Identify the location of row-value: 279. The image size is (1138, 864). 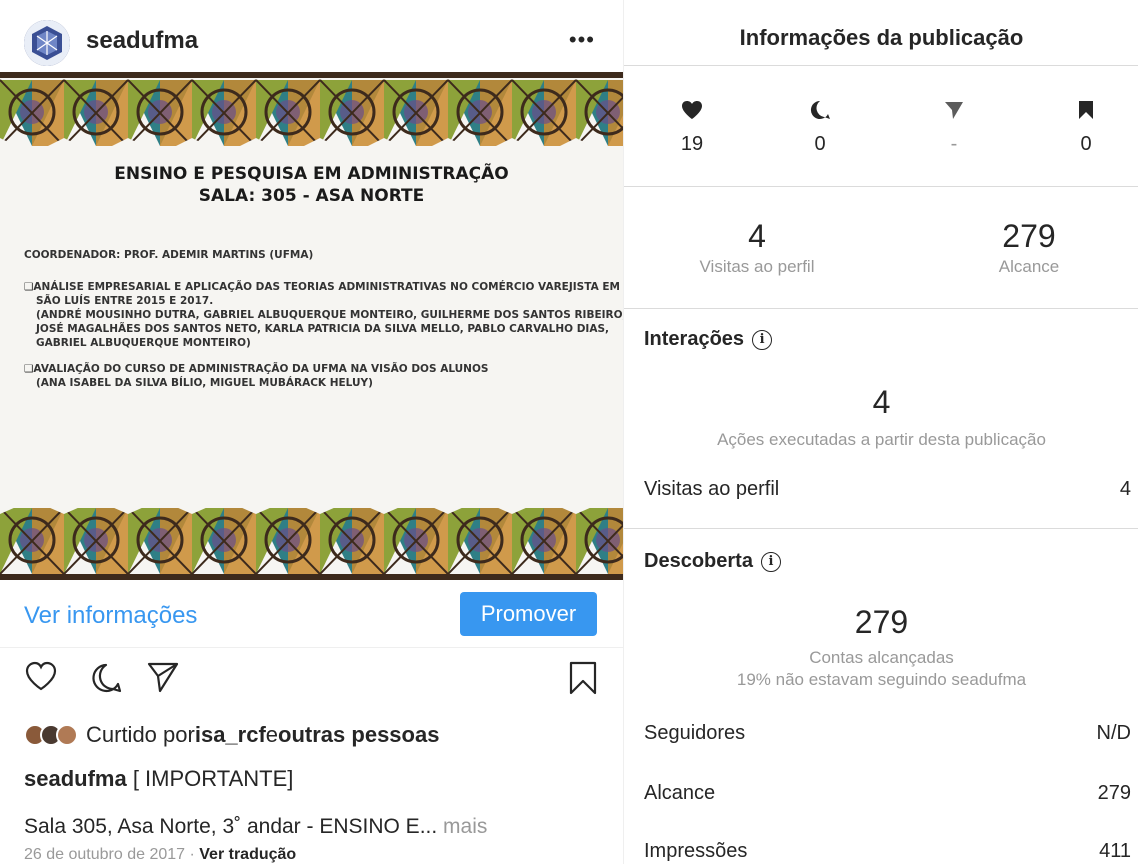
(1114, 793).